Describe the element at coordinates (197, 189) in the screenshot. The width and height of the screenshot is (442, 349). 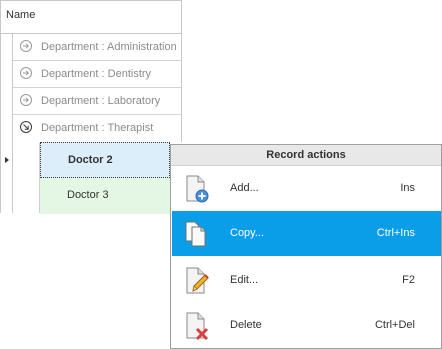
I see `add-document-icon` at that location.